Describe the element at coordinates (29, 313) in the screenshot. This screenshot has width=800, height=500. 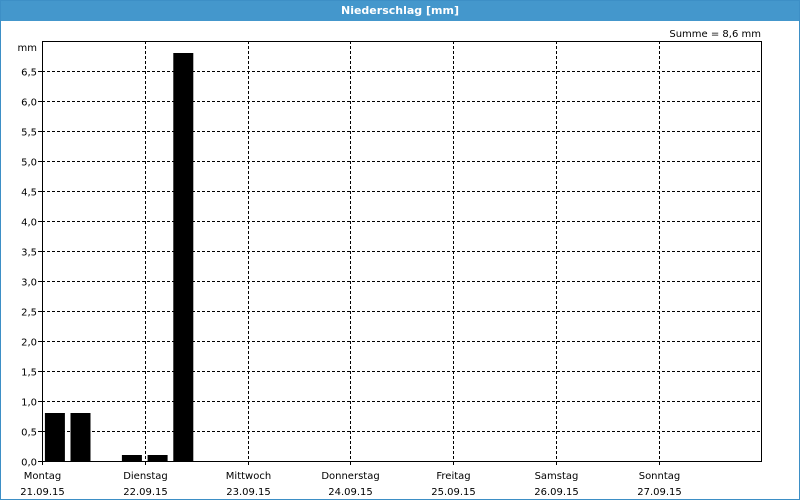
I see `y-tick-label: 2,5` at that location.